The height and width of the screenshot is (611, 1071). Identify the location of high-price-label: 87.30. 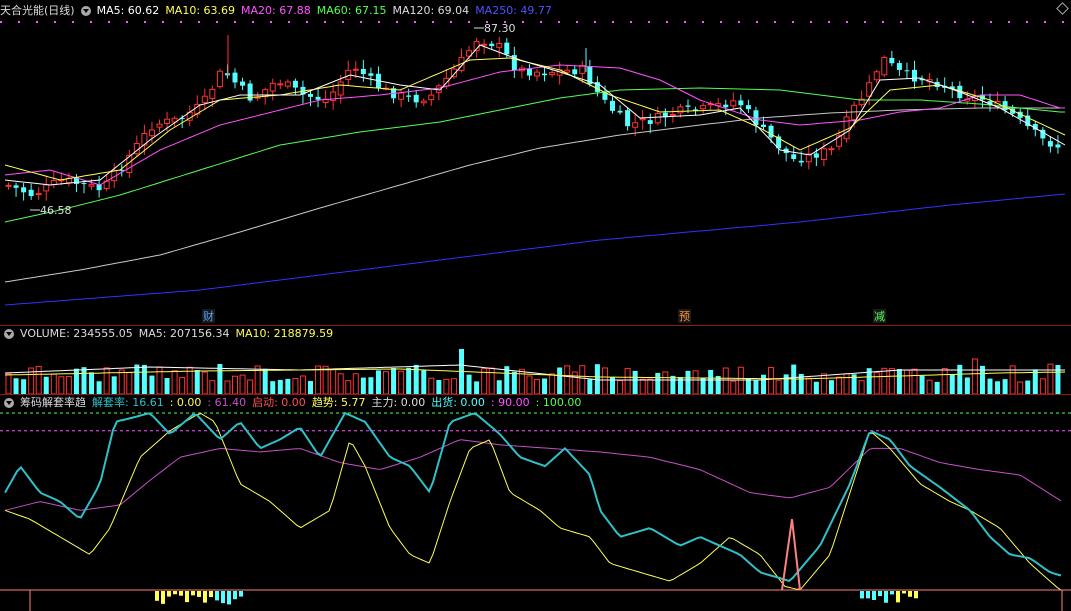
(500, 28).